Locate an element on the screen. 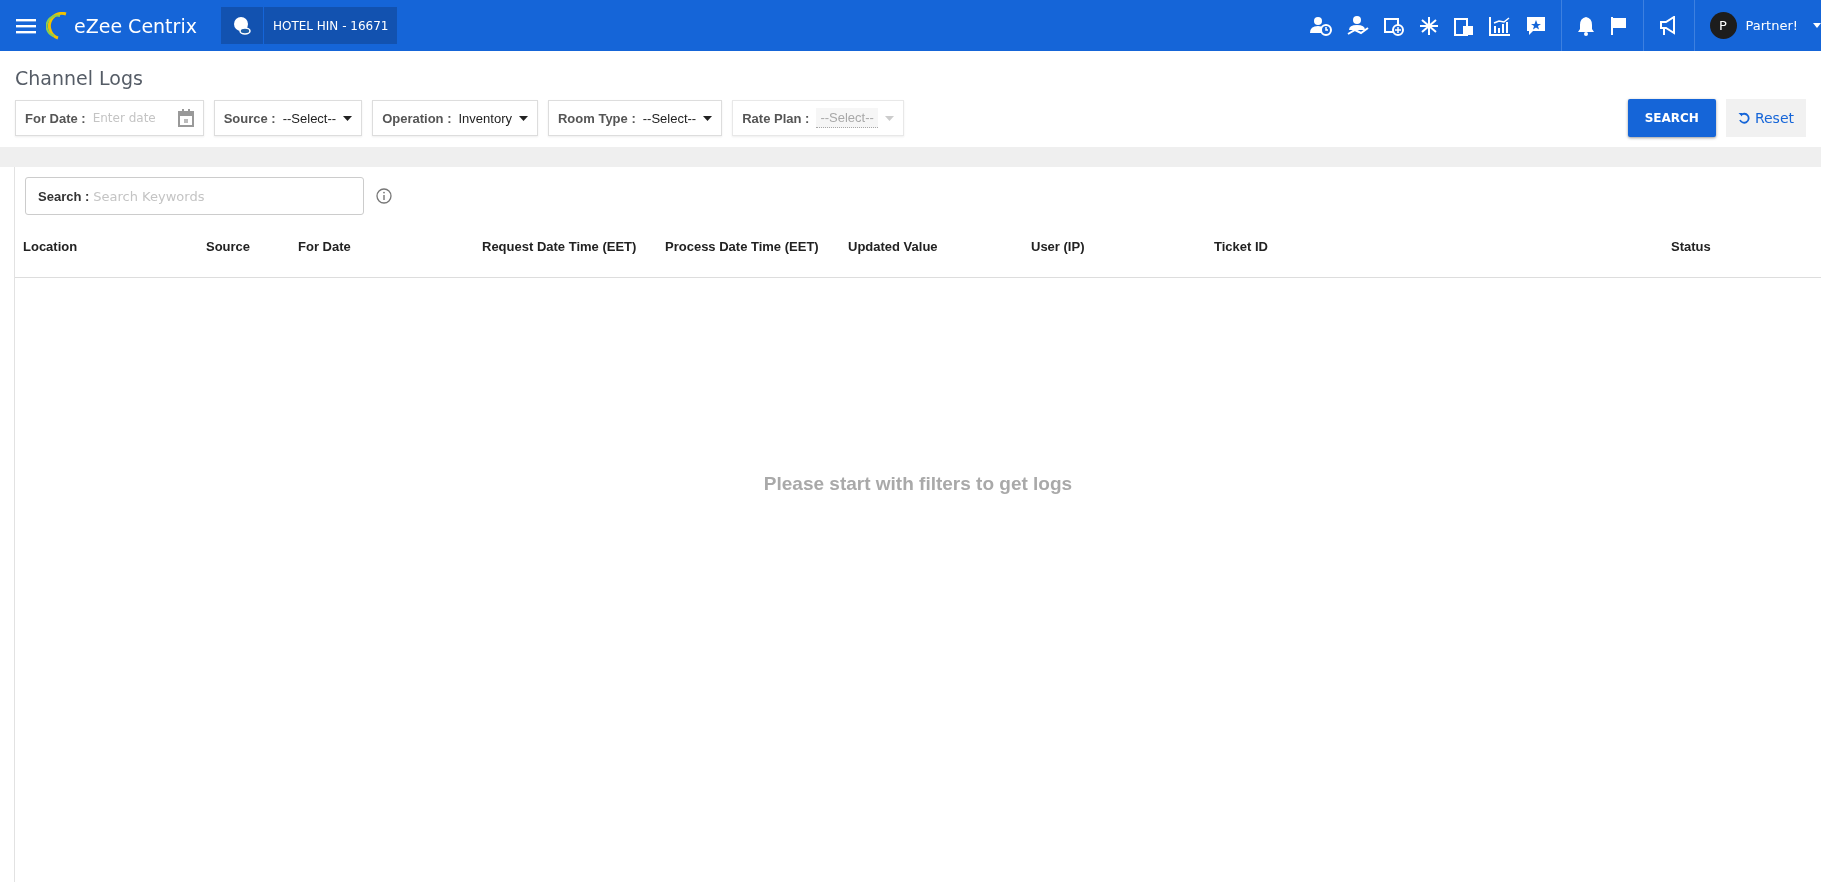 This screenshot has width=1821, height=882. column-header: Updated Value is located at coordinates (893, 246).